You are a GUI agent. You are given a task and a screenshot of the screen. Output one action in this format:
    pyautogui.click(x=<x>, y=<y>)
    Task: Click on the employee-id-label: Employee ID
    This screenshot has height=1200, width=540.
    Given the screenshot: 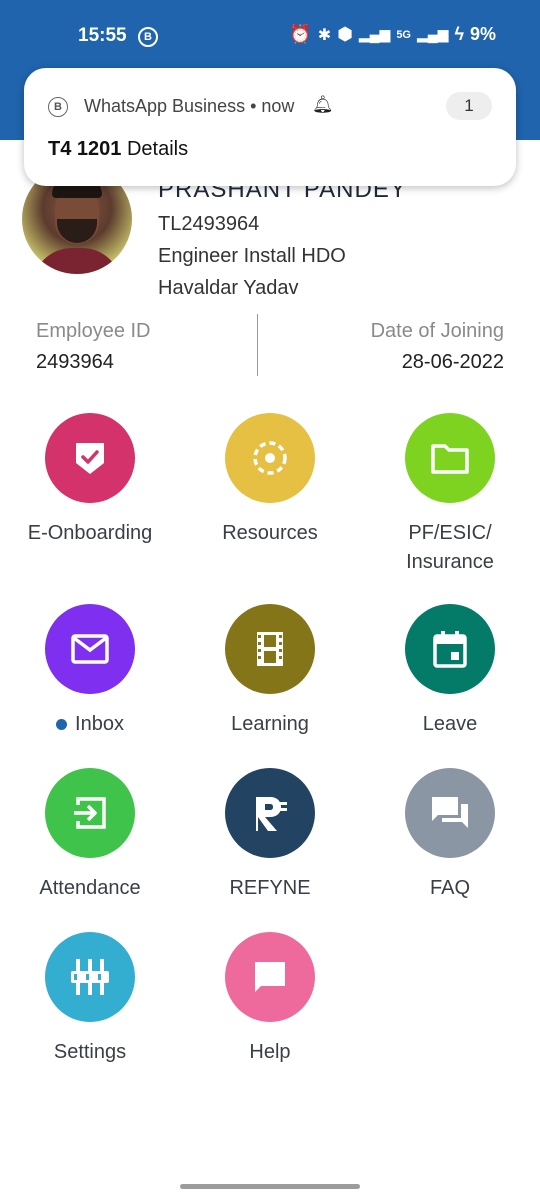 What is the action you would take?
    pyautogui.click(x=93, y=331)
    